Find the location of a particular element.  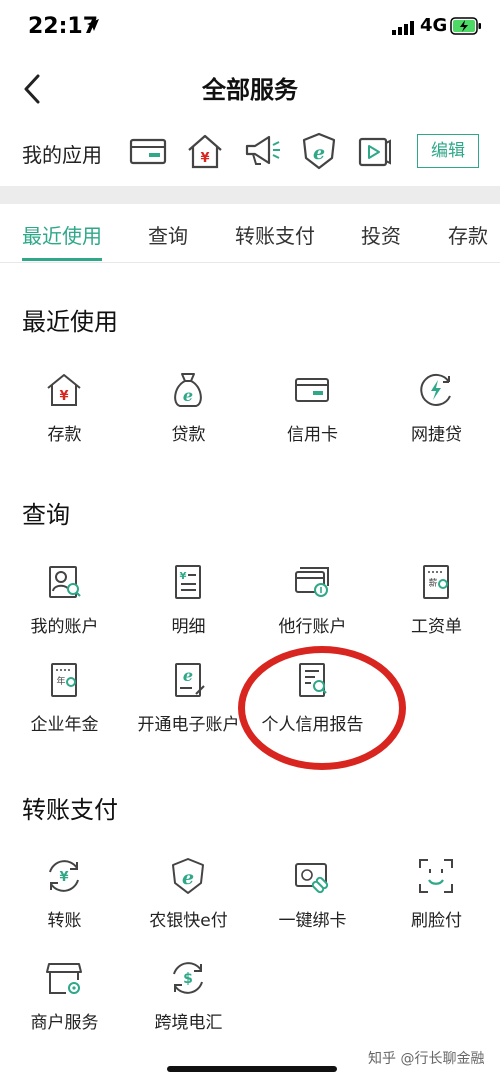

service-label: 一键绑卡 is located at coordinates (312, 921).